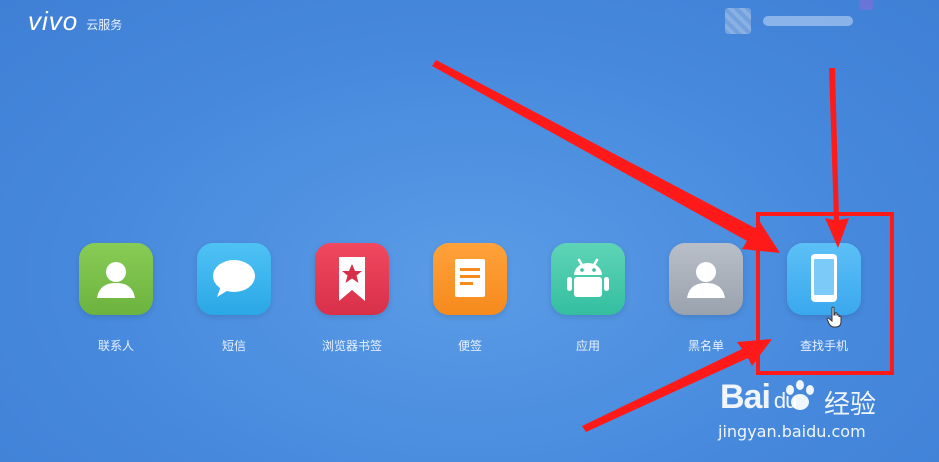 Image resolution: width=939 pixels, height=462 pixels. What do you see at coordinates (816, 413) in the screenshot?
I see `baidu-jingyan-watermark: Bai du 经验 jingyan.baidu.com` at bounding box center [816, 413].